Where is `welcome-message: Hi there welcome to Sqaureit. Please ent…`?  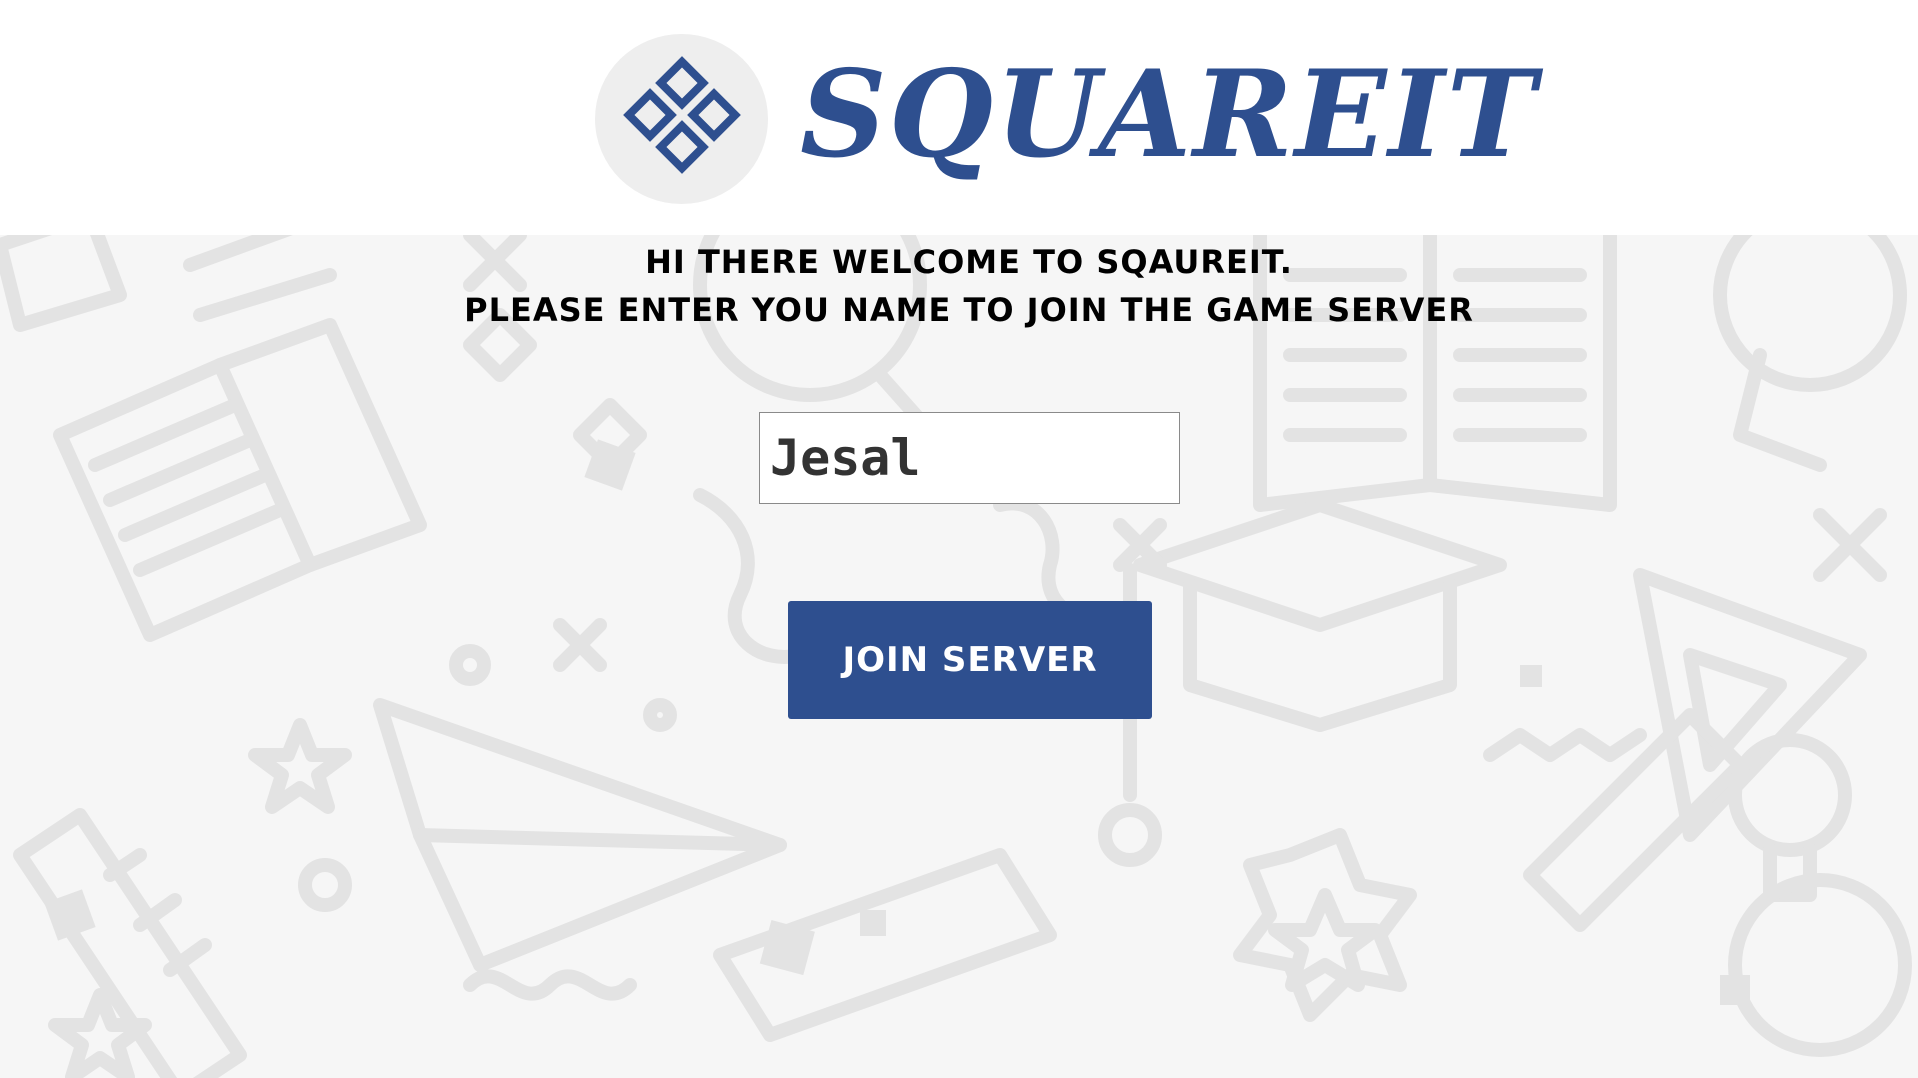
welcome-message: Hi there welcome to Sqaureit. Please ent… is located at coordinates (959, 286).